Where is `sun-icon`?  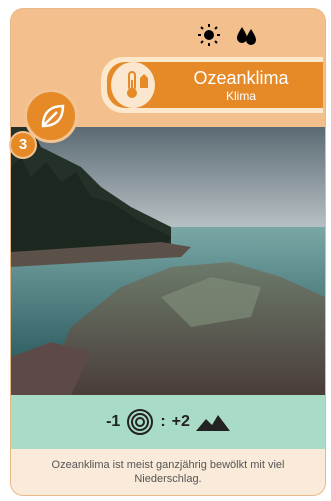
sun-icon is located at coordinates (209, 35).